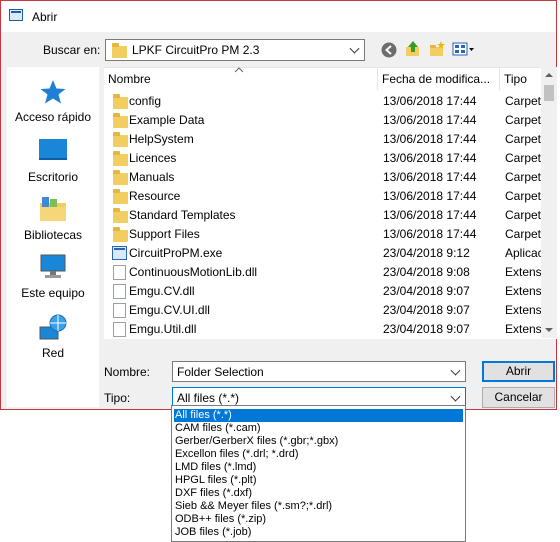 The width and height of the screenshot is (560, 542). Describe the element at coordinates (278, 16) in the screenshot. I see `title-bar: Abrir` at that location.